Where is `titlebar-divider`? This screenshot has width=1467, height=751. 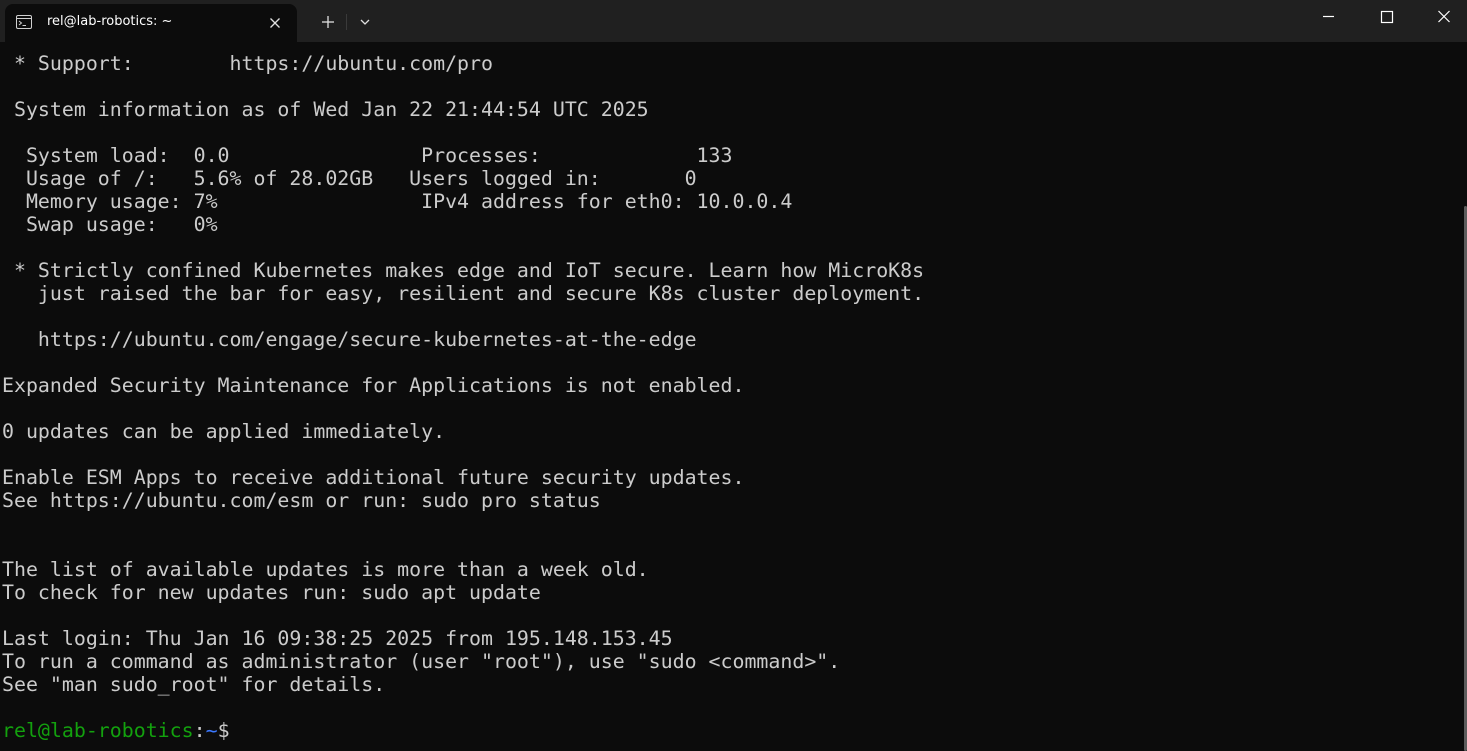
titlebar-divider is located at coordinates (346, 22).